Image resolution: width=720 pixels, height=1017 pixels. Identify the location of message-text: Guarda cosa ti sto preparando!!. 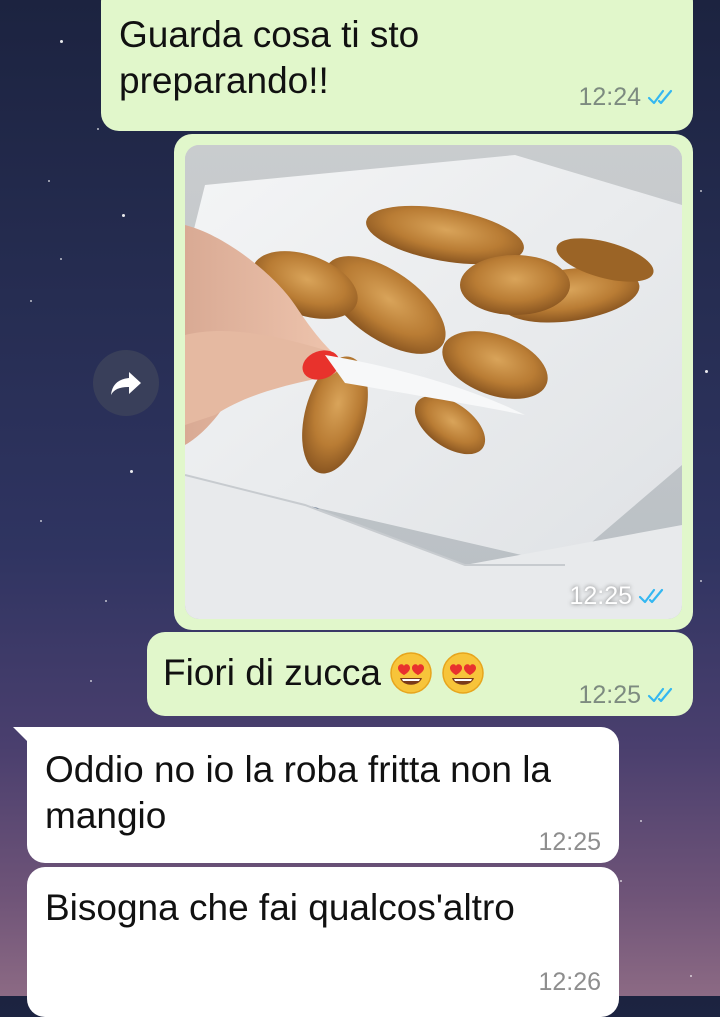
(269, 57).